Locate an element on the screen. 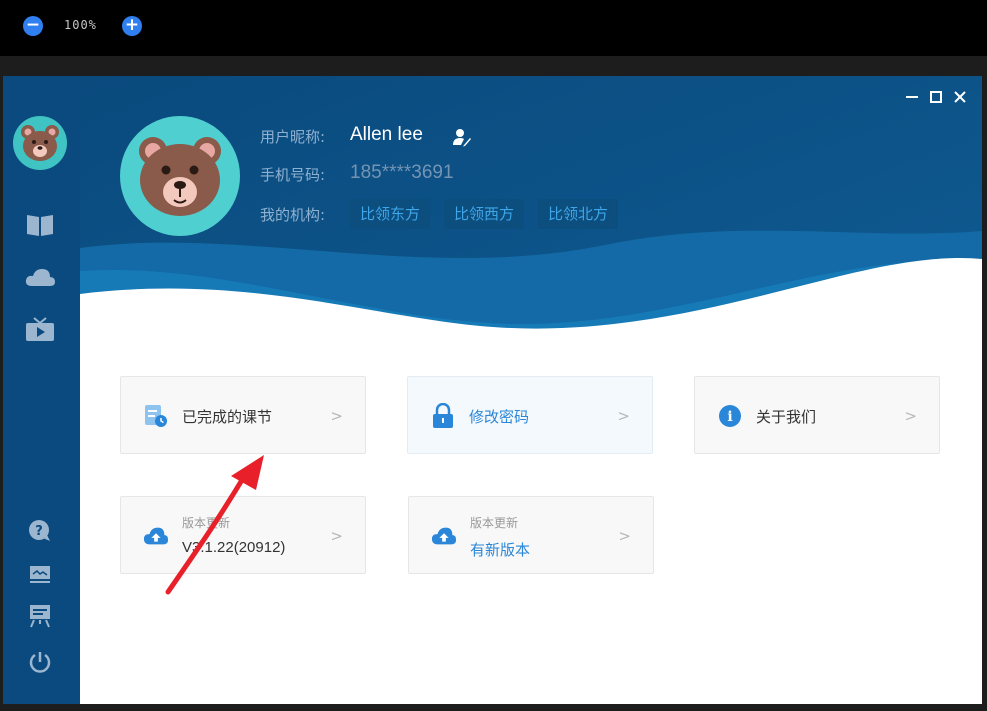  org-tag: 比领北方 is located at coordinates (578, 214).